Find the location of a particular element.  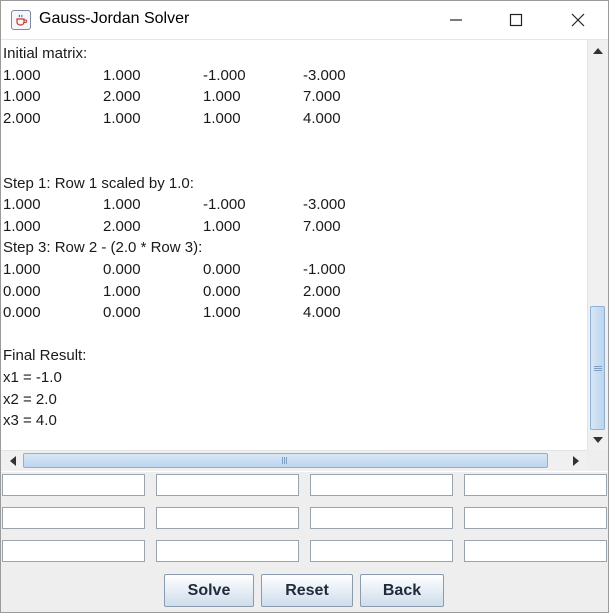

maximize-icon is located at coordinates (516, 20).